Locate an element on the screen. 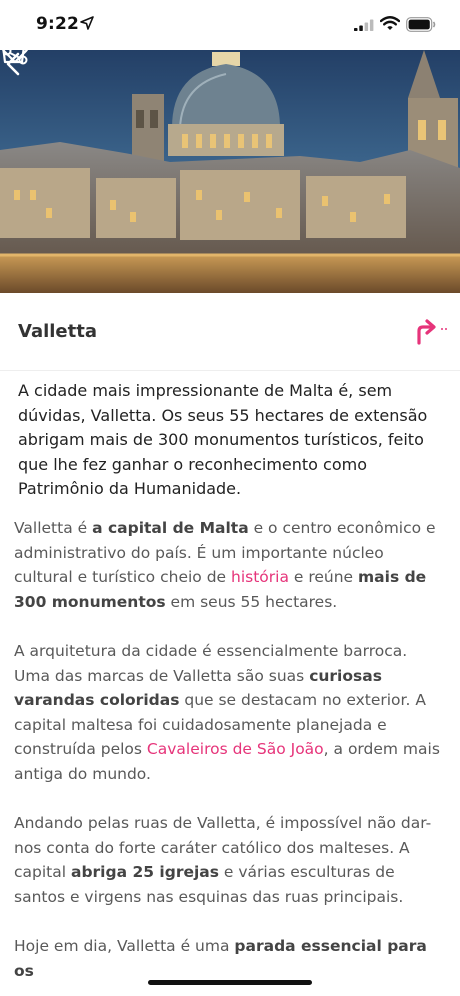  status-bar: 9:22 is located at coordinates (230, 25).